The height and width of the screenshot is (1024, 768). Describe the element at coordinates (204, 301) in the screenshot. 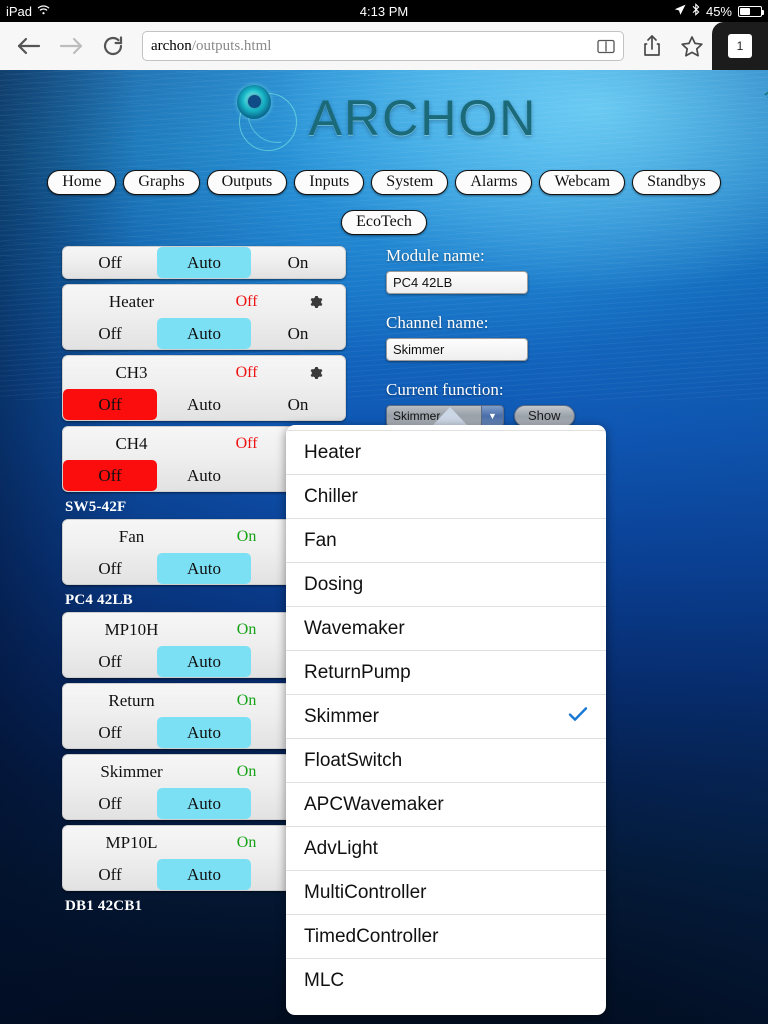

I see `channel-header-row: Heater Off` at that location.